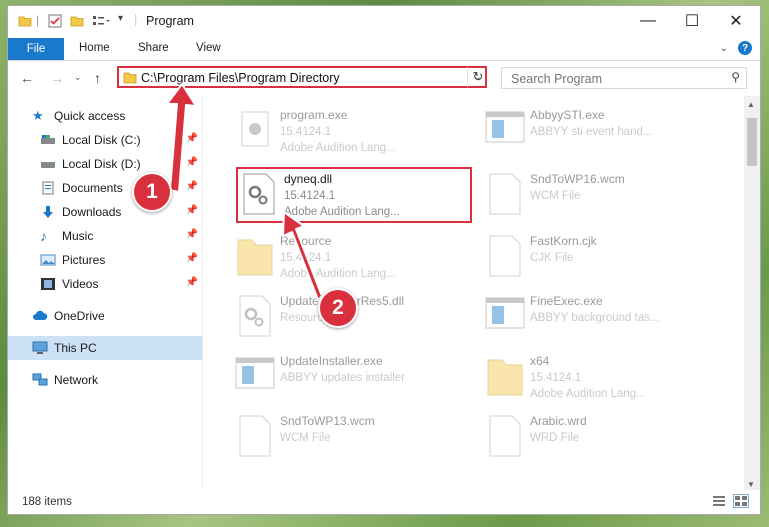 The height and width of the screenshot is (527, 769). Describe the element at coordinates (105, 260) in the screenshot. I see `sidebar-item-pictures: Pictures 📌` at that location.